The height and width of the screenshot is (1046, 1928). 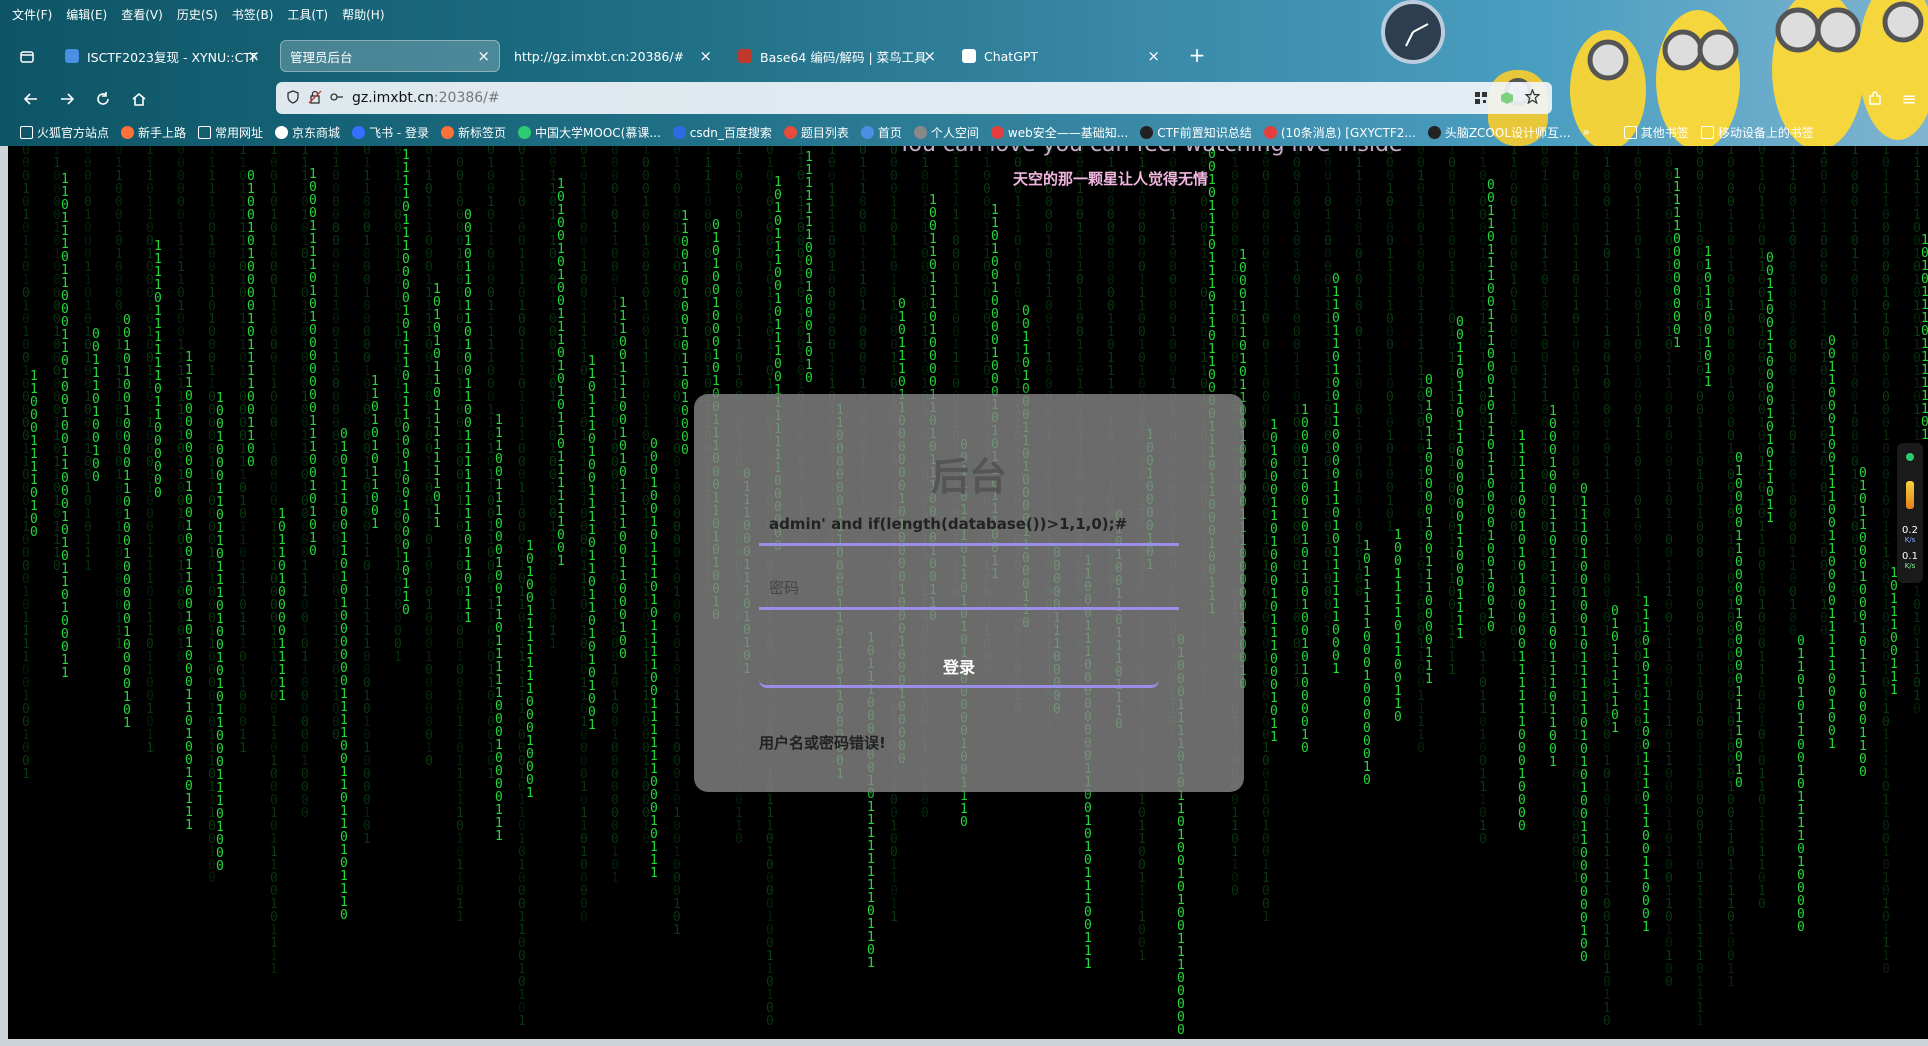 I want to click on globe-icon, so click(x=282, y=132).